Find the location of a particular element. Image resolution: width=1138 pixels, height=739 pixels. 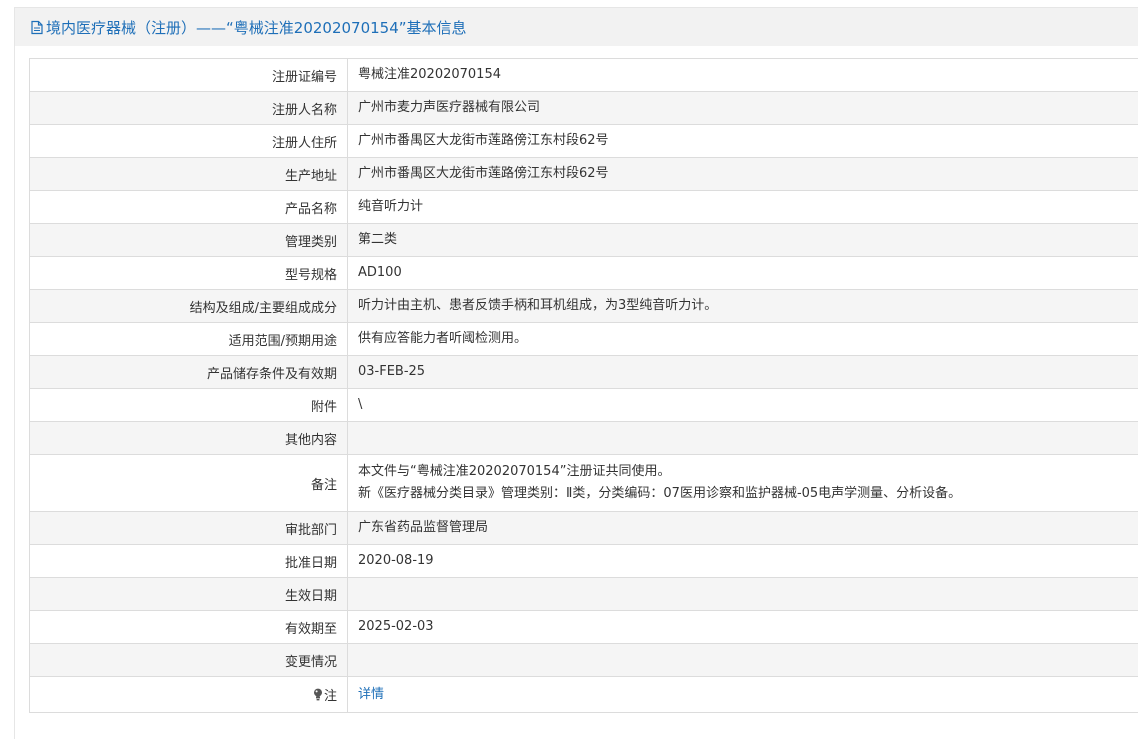

row-label: 管理类别 is located at coordinates (188, 240).